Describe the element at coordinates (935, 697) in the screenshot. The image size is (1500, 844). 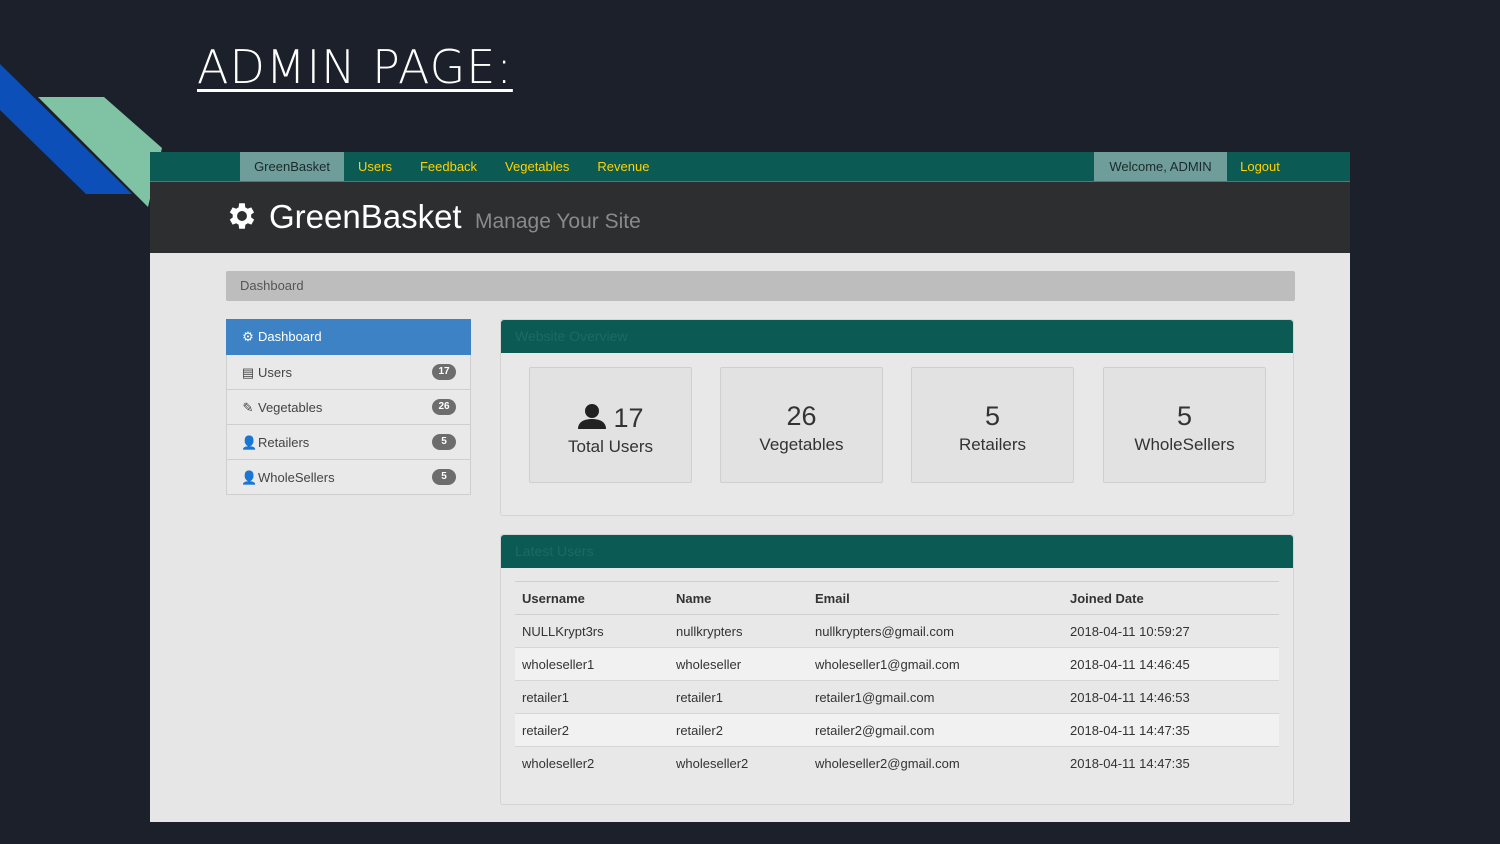
I see `cell-email: retailer1@gmail.com` at that location.